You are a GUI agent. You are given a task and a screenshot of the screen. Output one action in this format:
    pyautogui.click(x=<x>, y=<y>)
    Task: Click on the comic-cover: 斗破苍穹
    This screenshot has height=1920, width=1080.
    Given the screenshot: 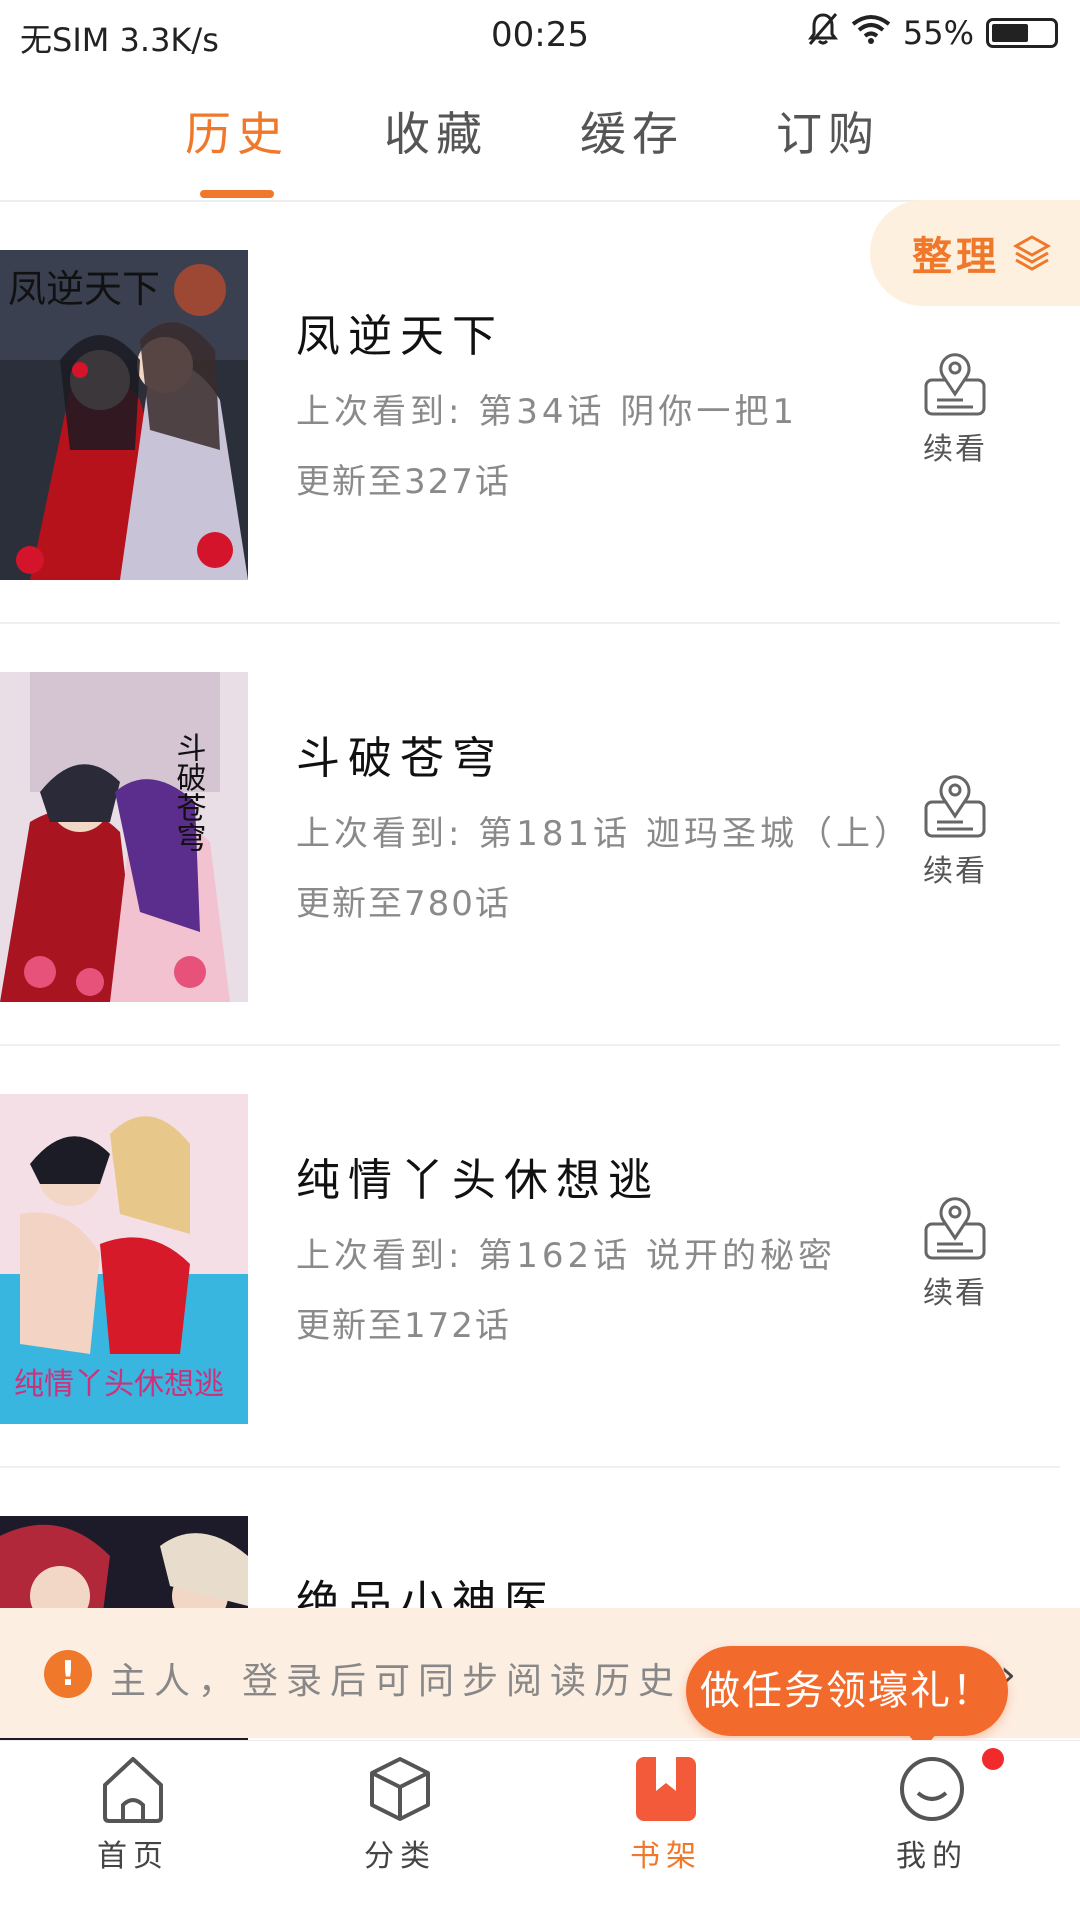 What is the action you would take?
    pyautogui.click(x=124, y=837)
    